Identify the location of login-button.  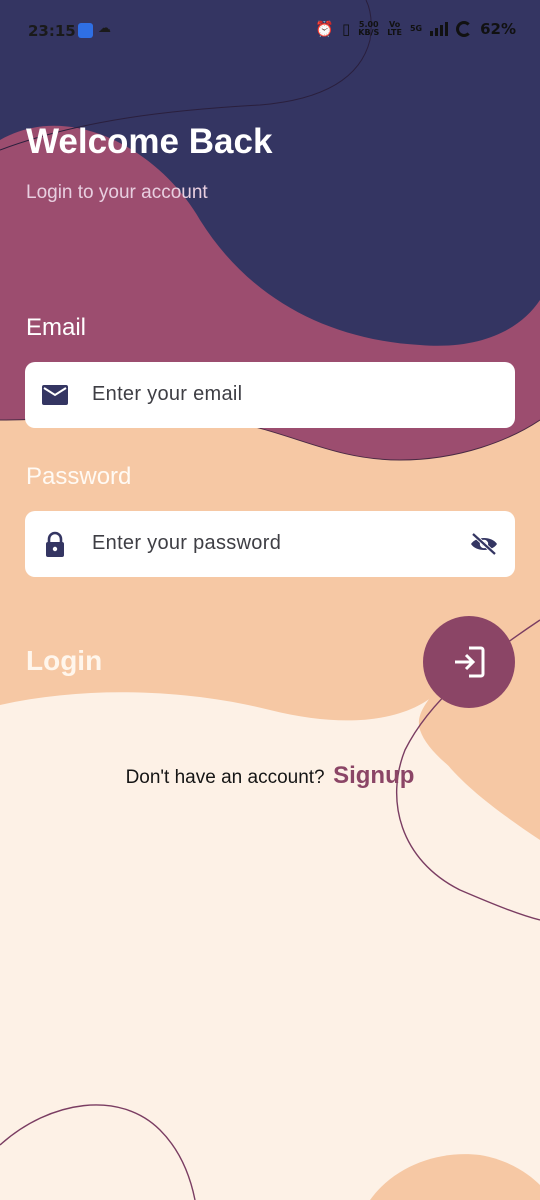
(469, 662).